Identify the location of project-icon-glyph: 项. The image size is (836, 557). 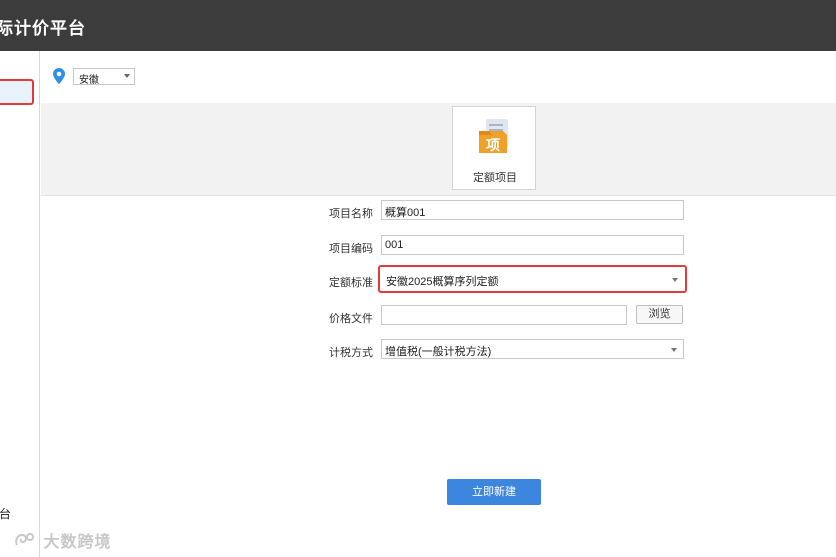
(493, 146).